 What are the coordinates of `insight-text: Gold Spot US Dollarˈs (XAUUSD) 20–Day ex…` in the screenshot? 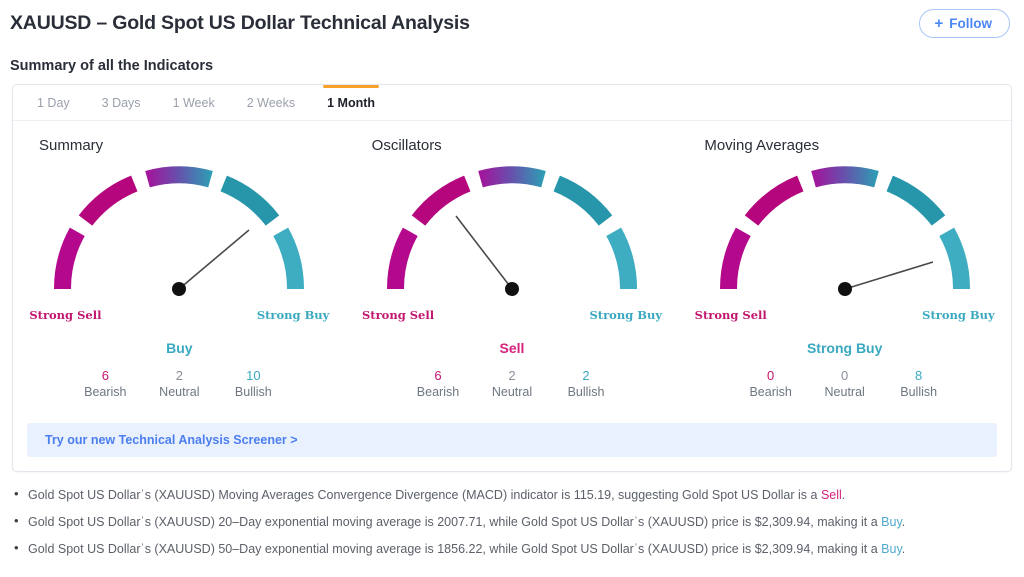 It's located at (455, 522).